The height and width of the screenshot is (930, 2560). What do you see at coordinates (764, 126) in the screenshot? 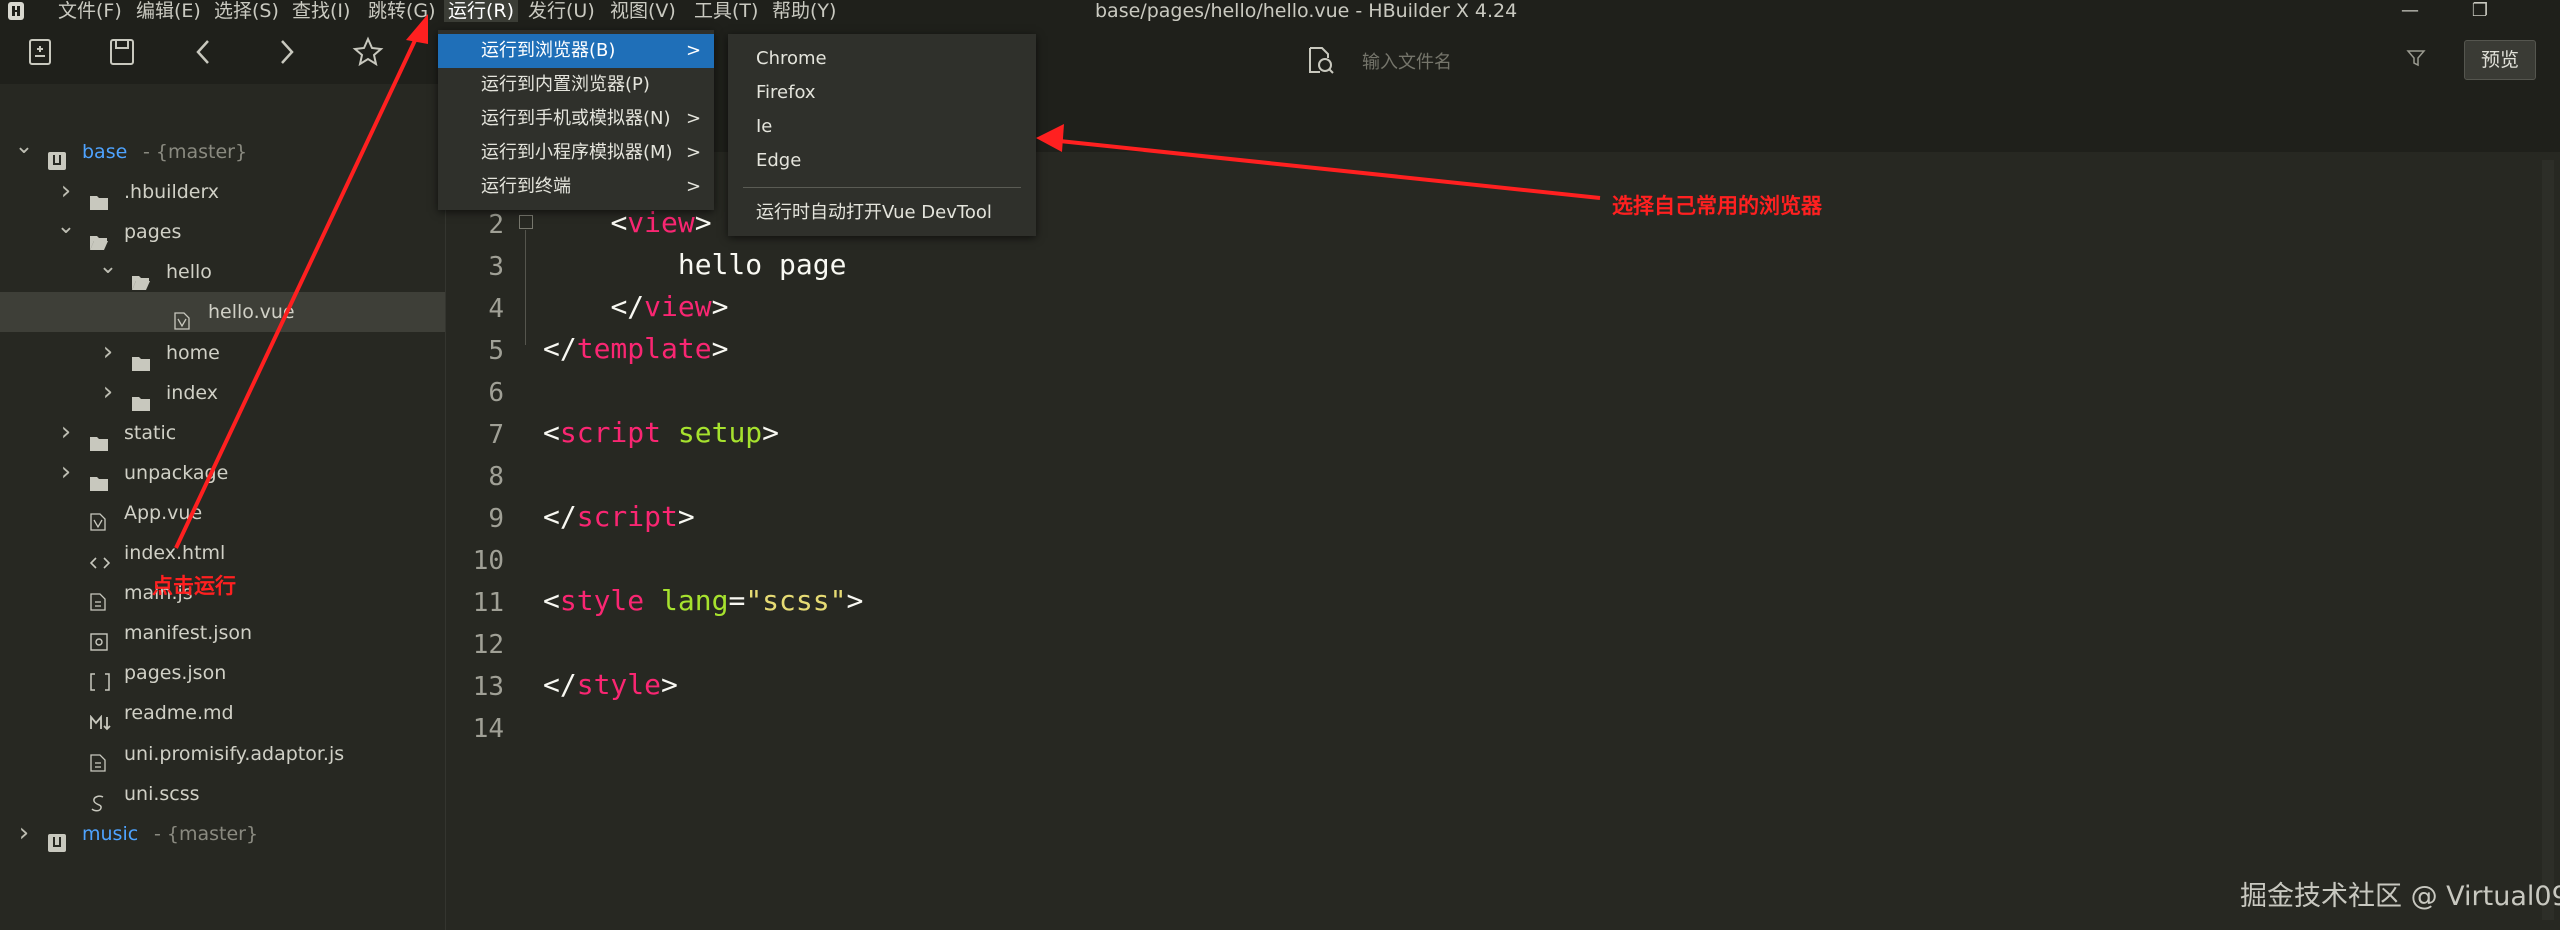
I see `browser-option-label: Ie` at bounding box center [764, 126].